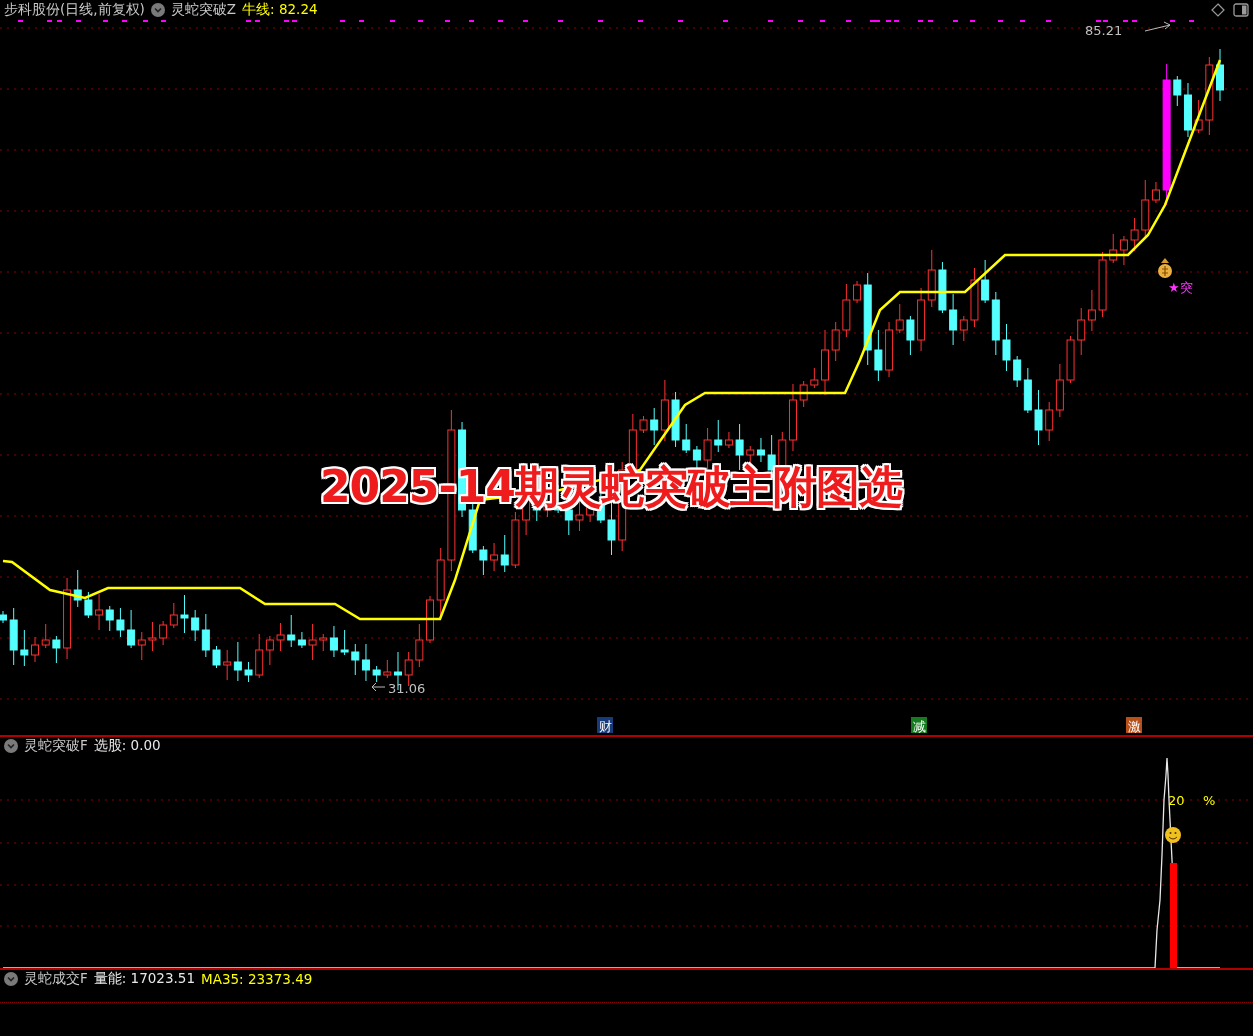  What do you see at coordinates (1241, 10) in the screenshot?
I see `window-icon` at bounding box center [1241, 10].